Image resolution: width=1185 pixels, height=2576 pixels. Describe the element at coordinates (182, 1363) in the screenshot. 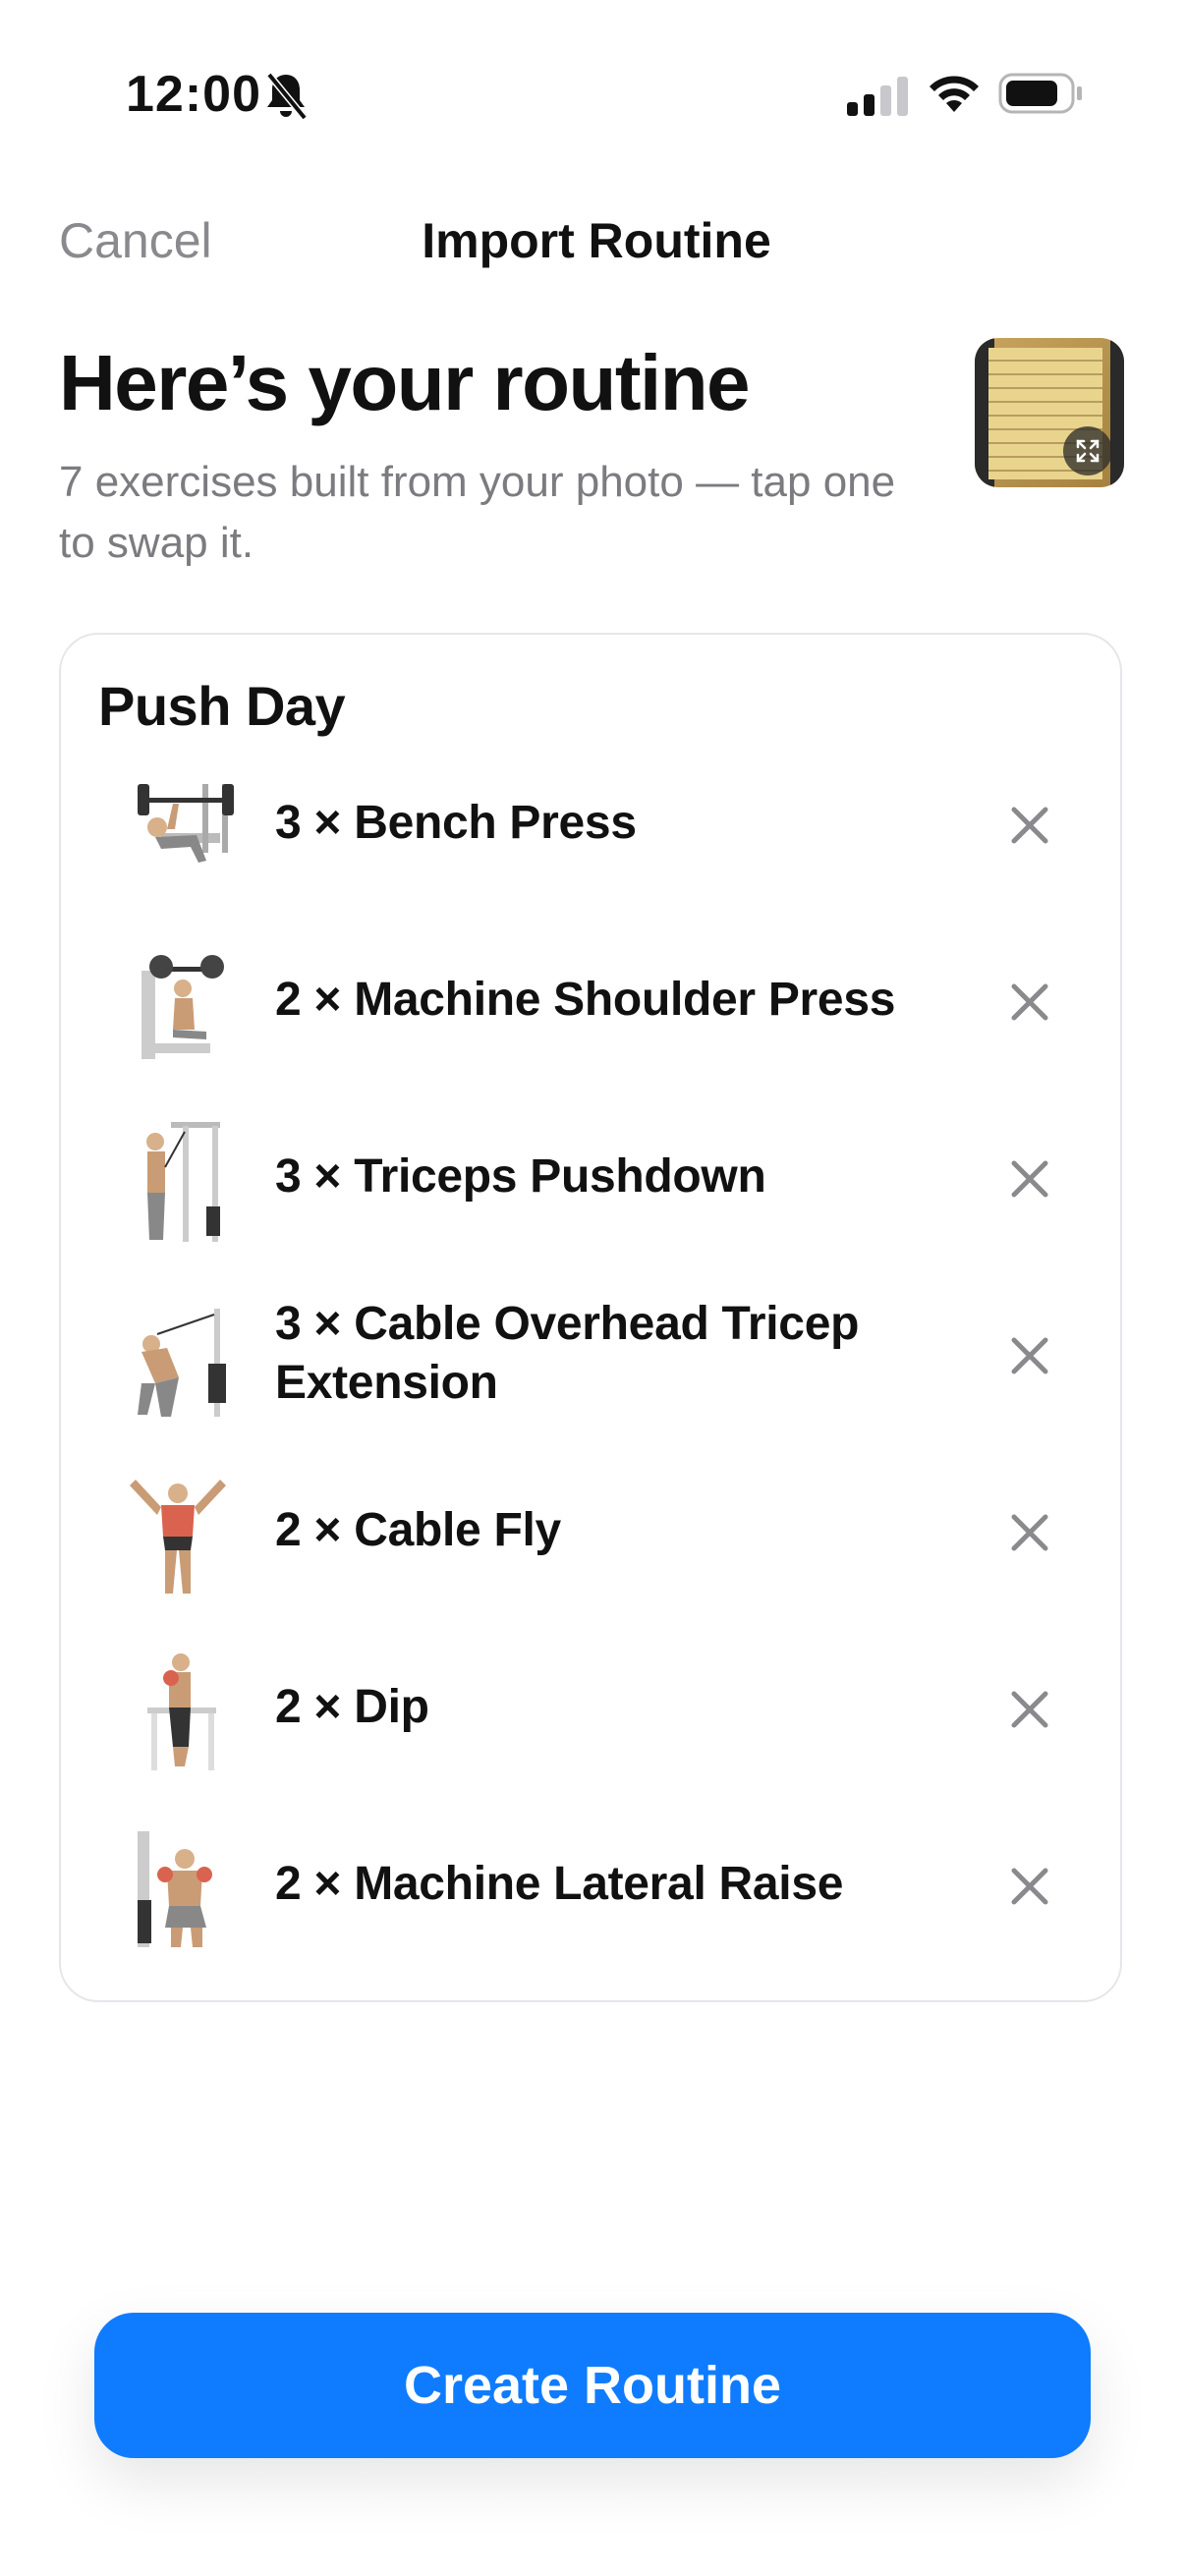

I see `cable-overhead-extension-illustration` at that location.